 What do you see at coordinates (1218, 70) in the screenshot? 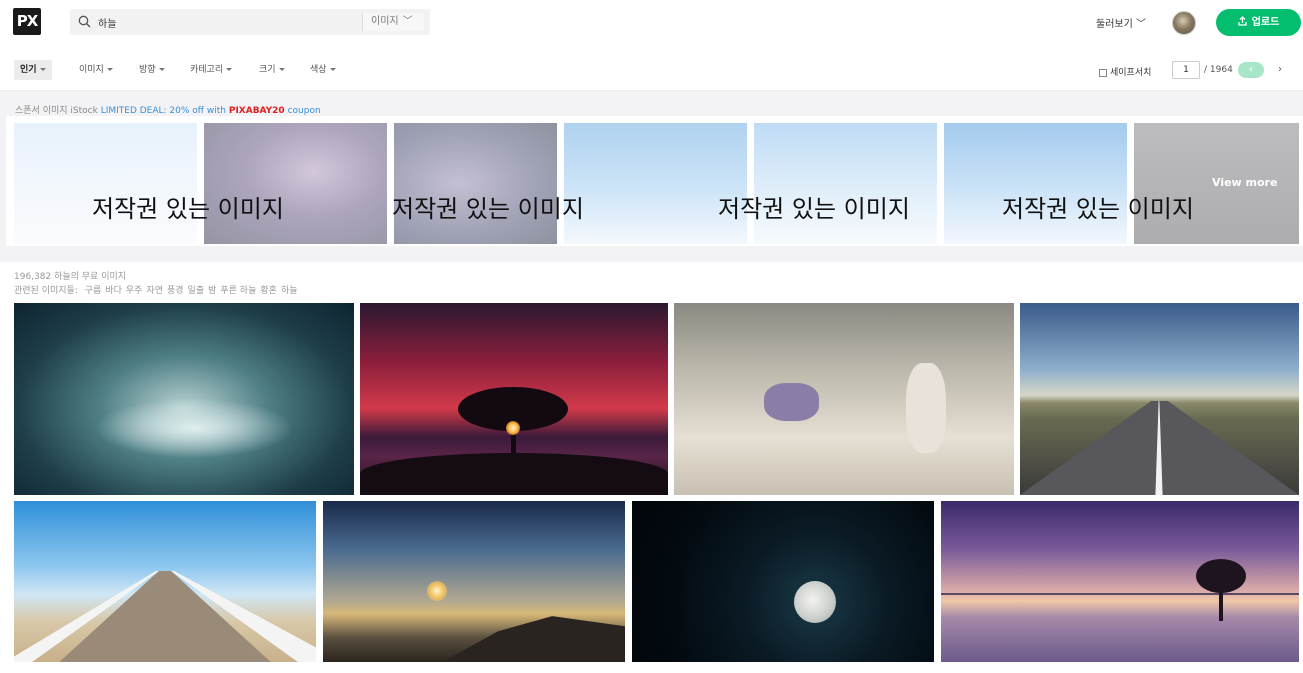
I see `page-total: / 1964` at bounding box center [1218, 70].